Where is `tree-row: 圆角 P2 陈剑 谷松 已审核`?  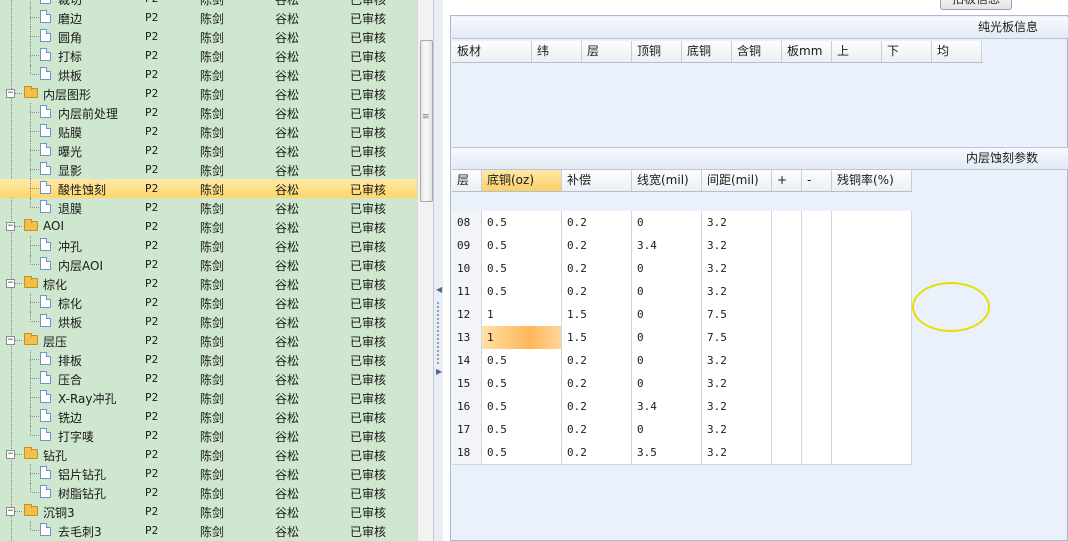
tree-row: 圆角 P2 陈剑 谷松 已审核 is located at coordinates (208, 36).